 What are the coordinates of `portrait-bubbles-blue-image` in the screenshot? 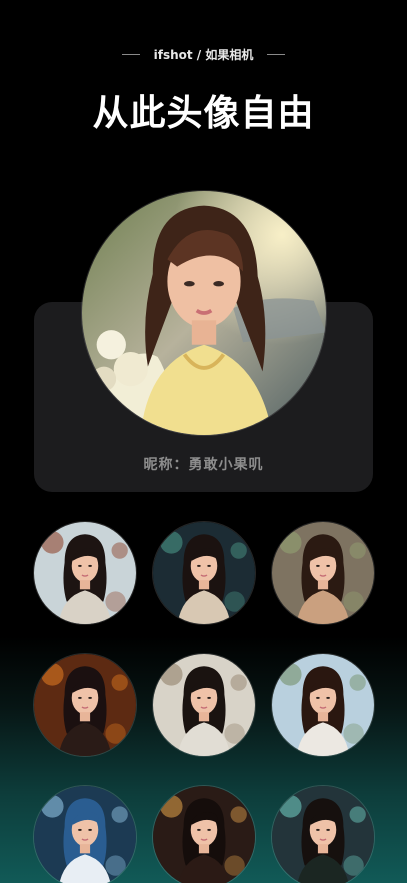 It's located at (85, 834).